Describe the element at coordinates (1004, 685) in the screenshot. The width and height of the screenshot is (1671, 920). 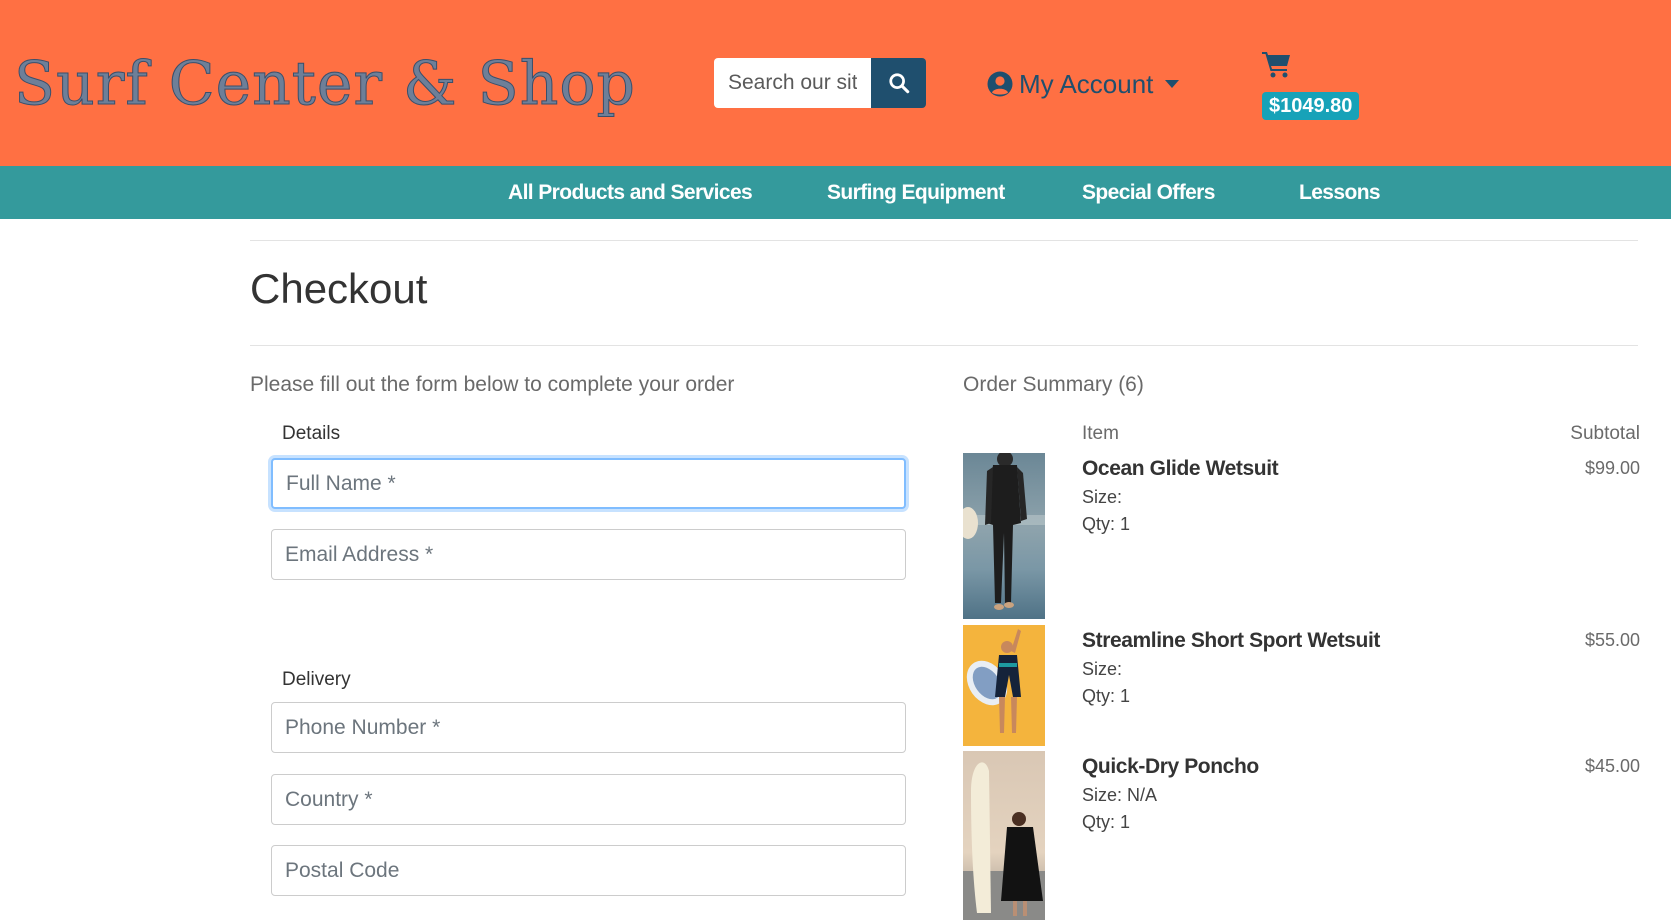
I see `product-image-streamline-short-sport-wetsuit` at that location.